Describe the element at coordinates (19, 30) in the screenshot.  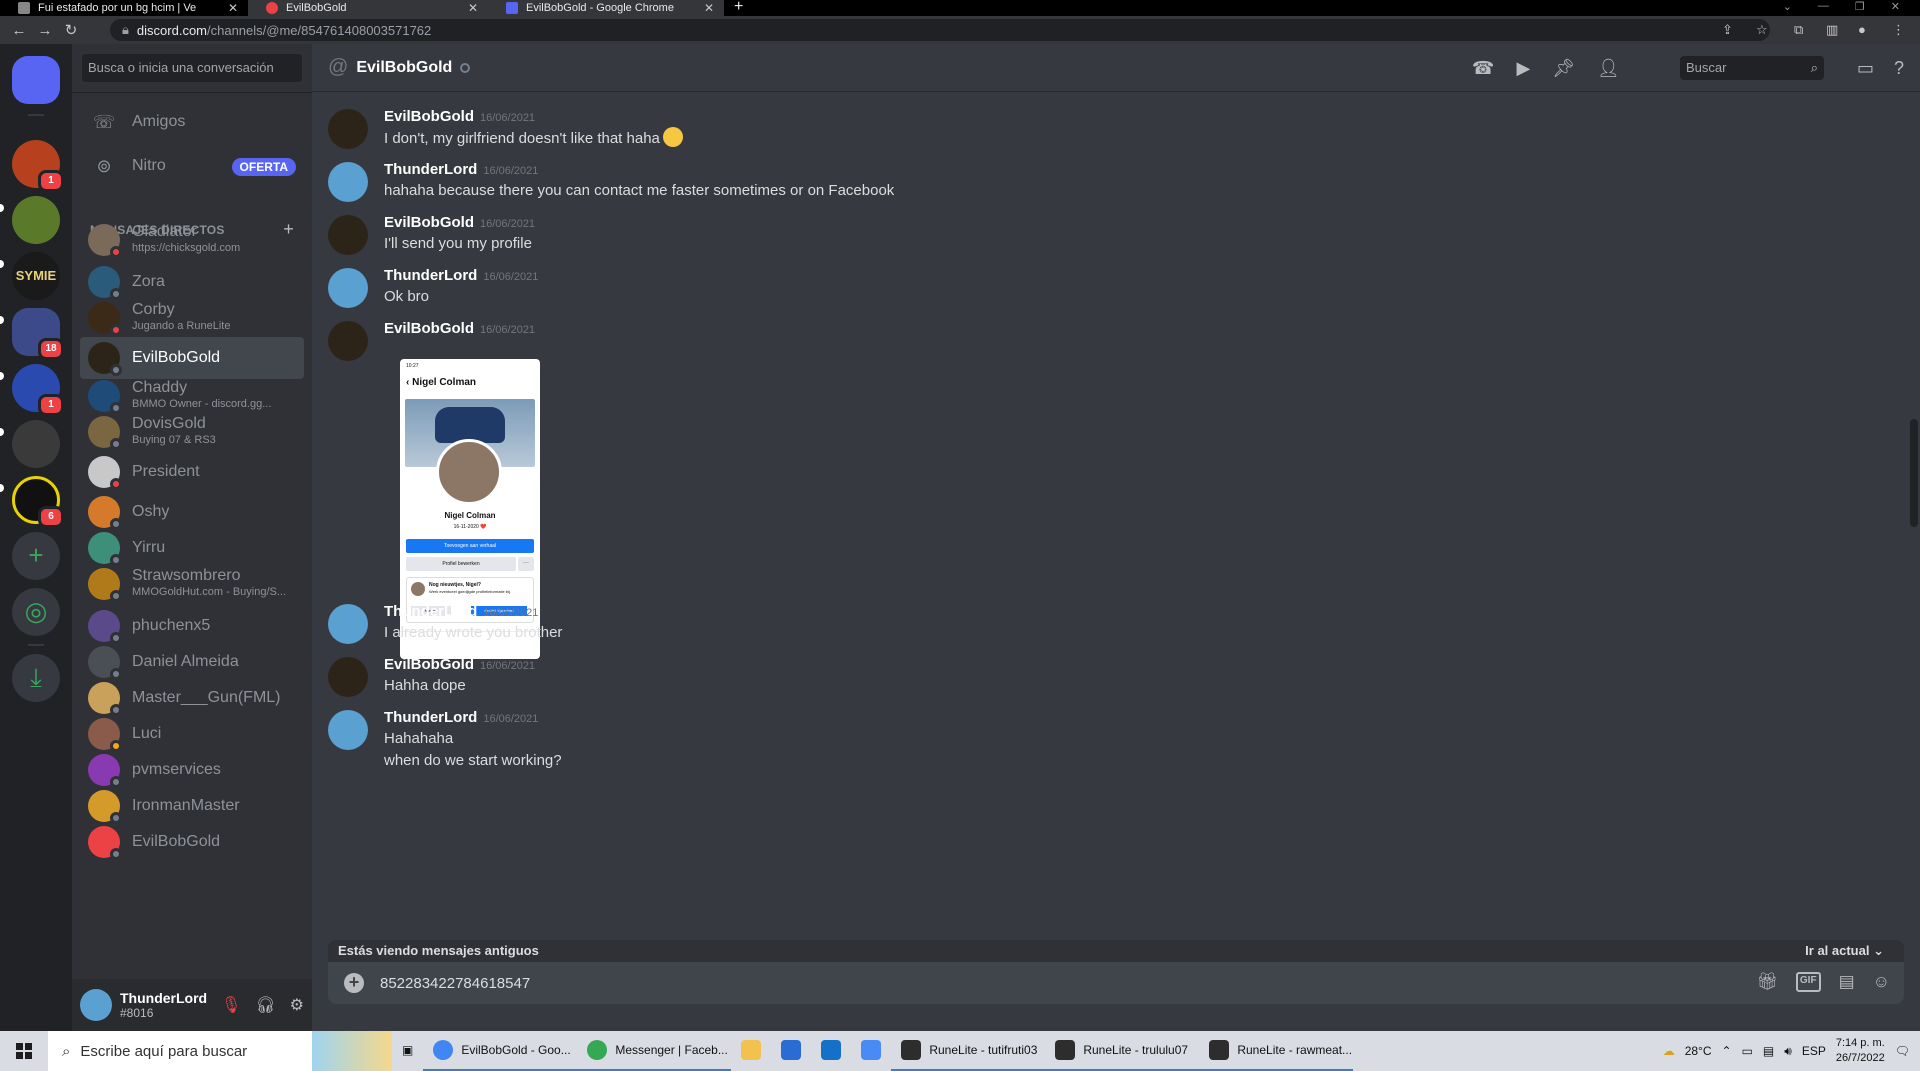
I see `back-button: ←` at that location.